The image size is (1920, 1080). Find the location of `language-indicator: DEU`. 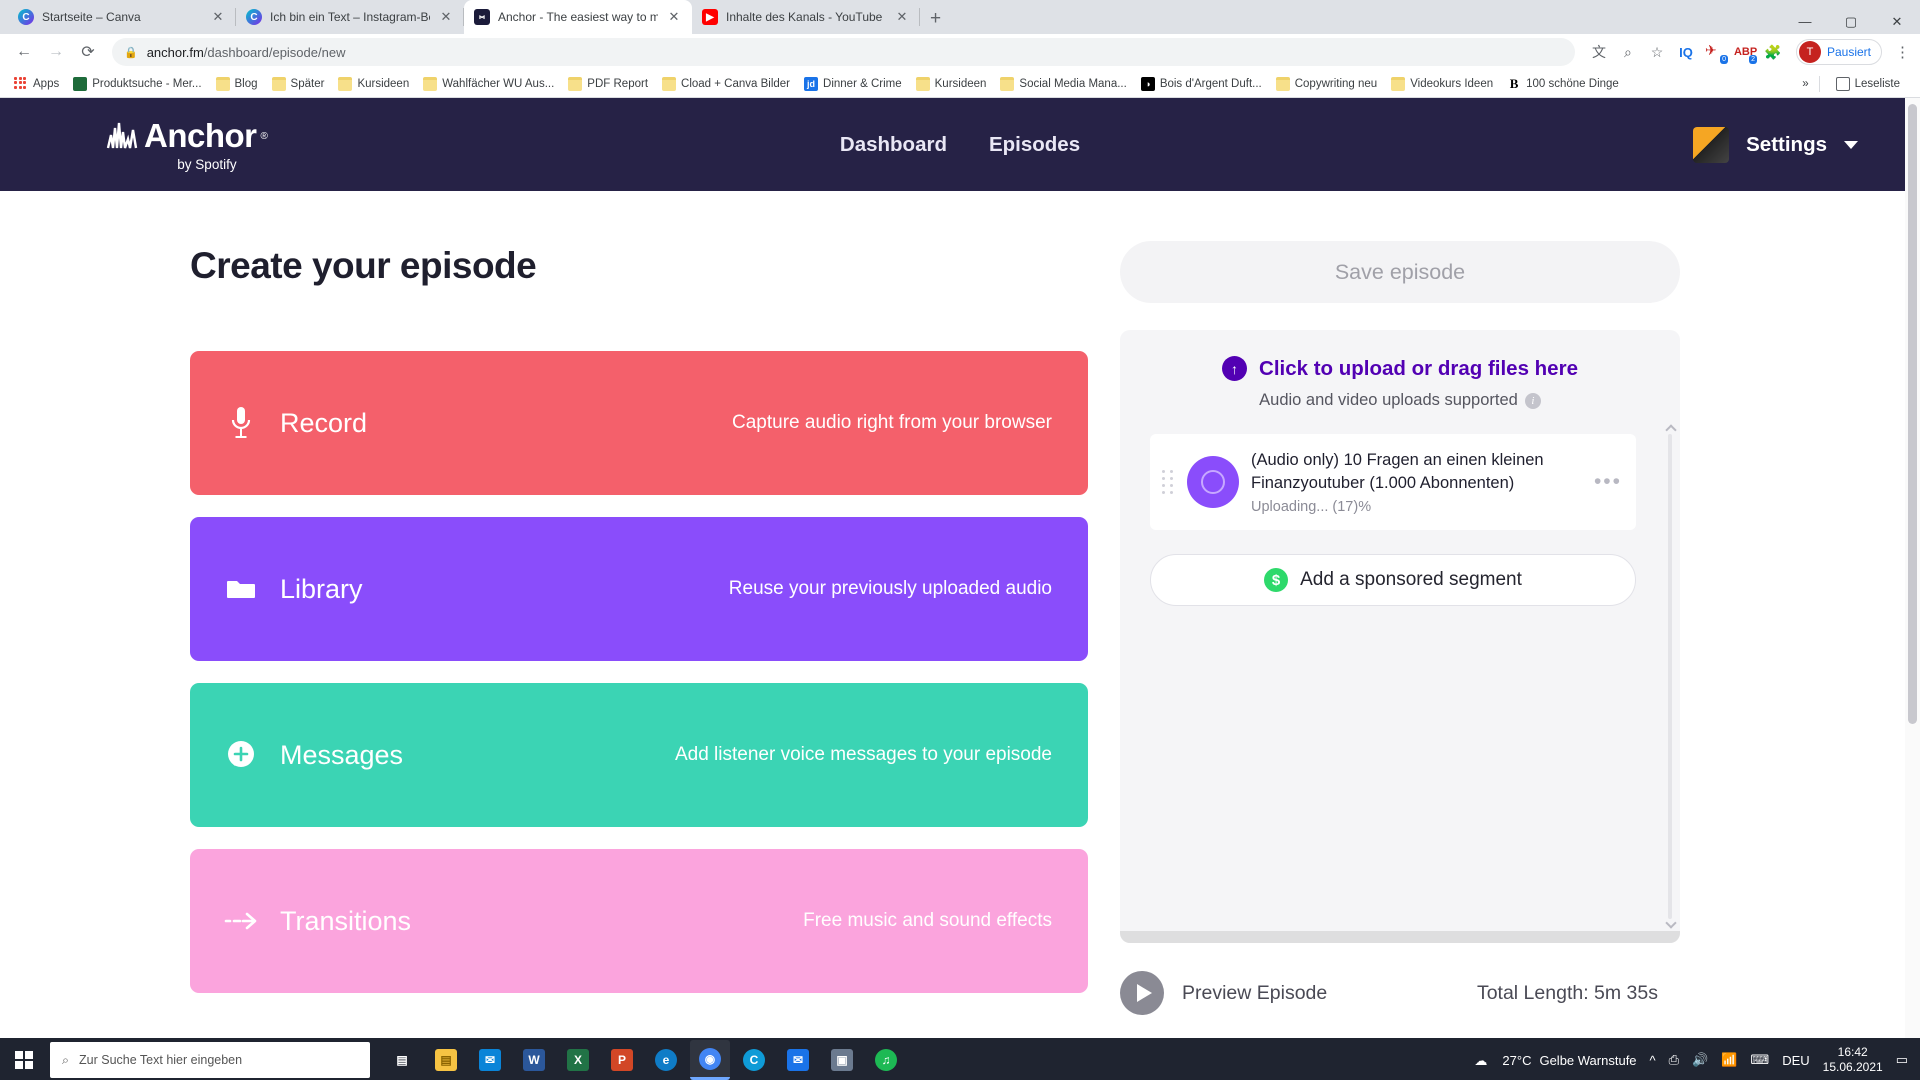

language-indicator: DEU is located at coordinates (1795, 1060).